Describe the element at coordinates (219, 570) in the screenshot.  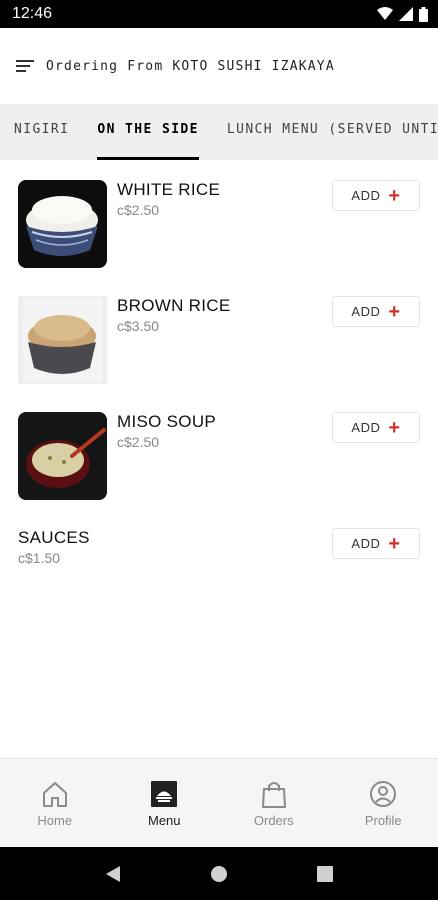
I see `menu-item-sauces: SAUCES c$1.50 ADD +` at that location.